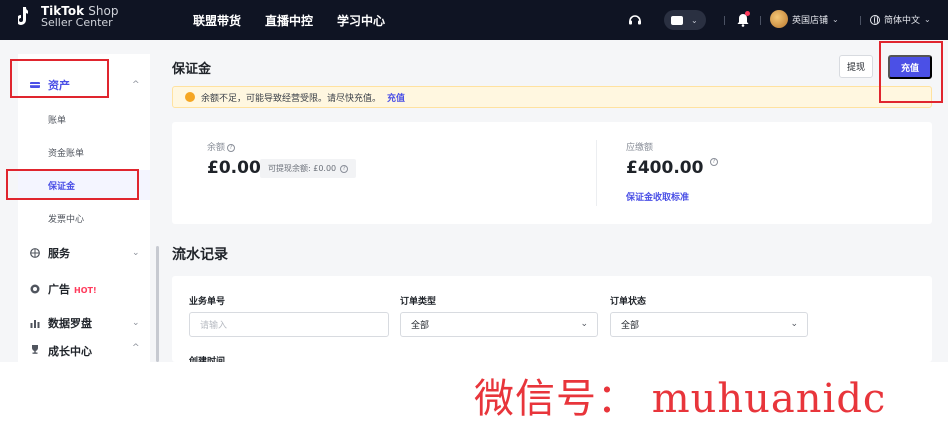 This screenshot has height=441, width=948. What do you see at coordinates (57, 120) in the screenshot?
I see `sidebar-sub-label: 账单` at bounding box center [57, 120].